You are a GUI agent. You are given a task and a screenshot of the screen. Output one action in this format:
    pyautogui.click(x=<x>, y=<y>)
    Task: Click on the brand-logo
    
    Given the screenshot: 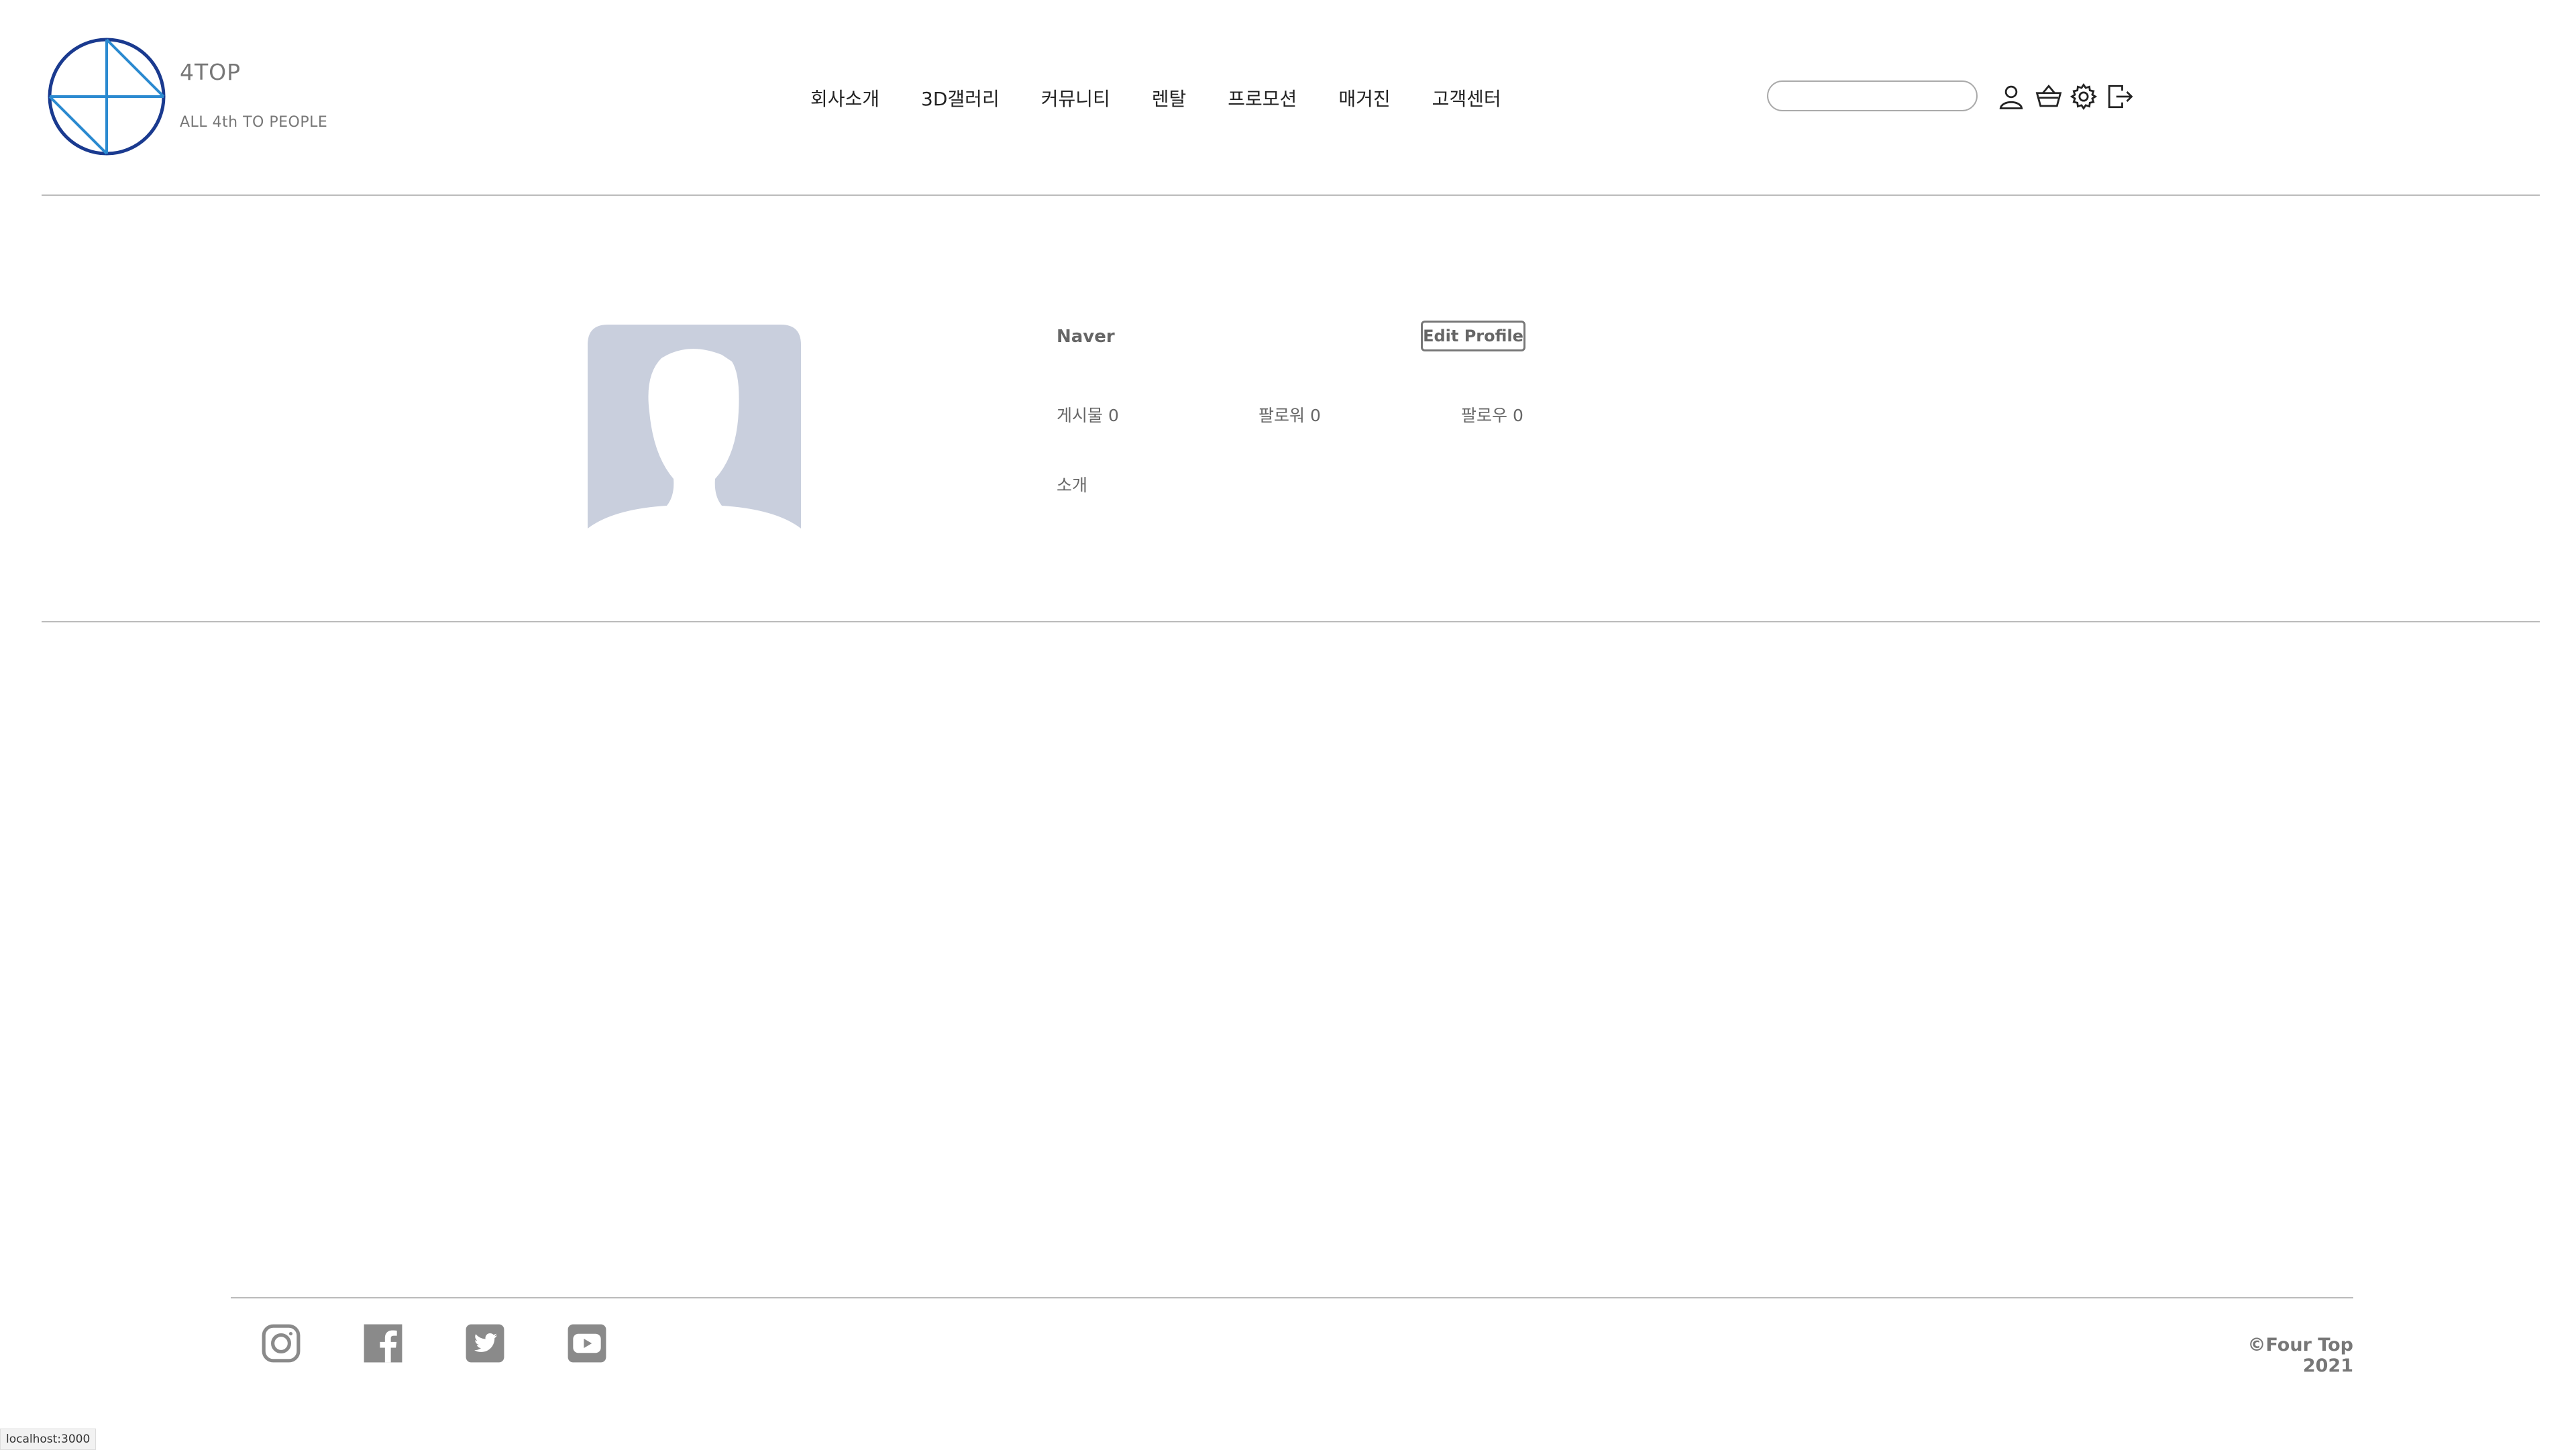 What is the action you would take?
    pyautogui.click(x=106, y=96)
    